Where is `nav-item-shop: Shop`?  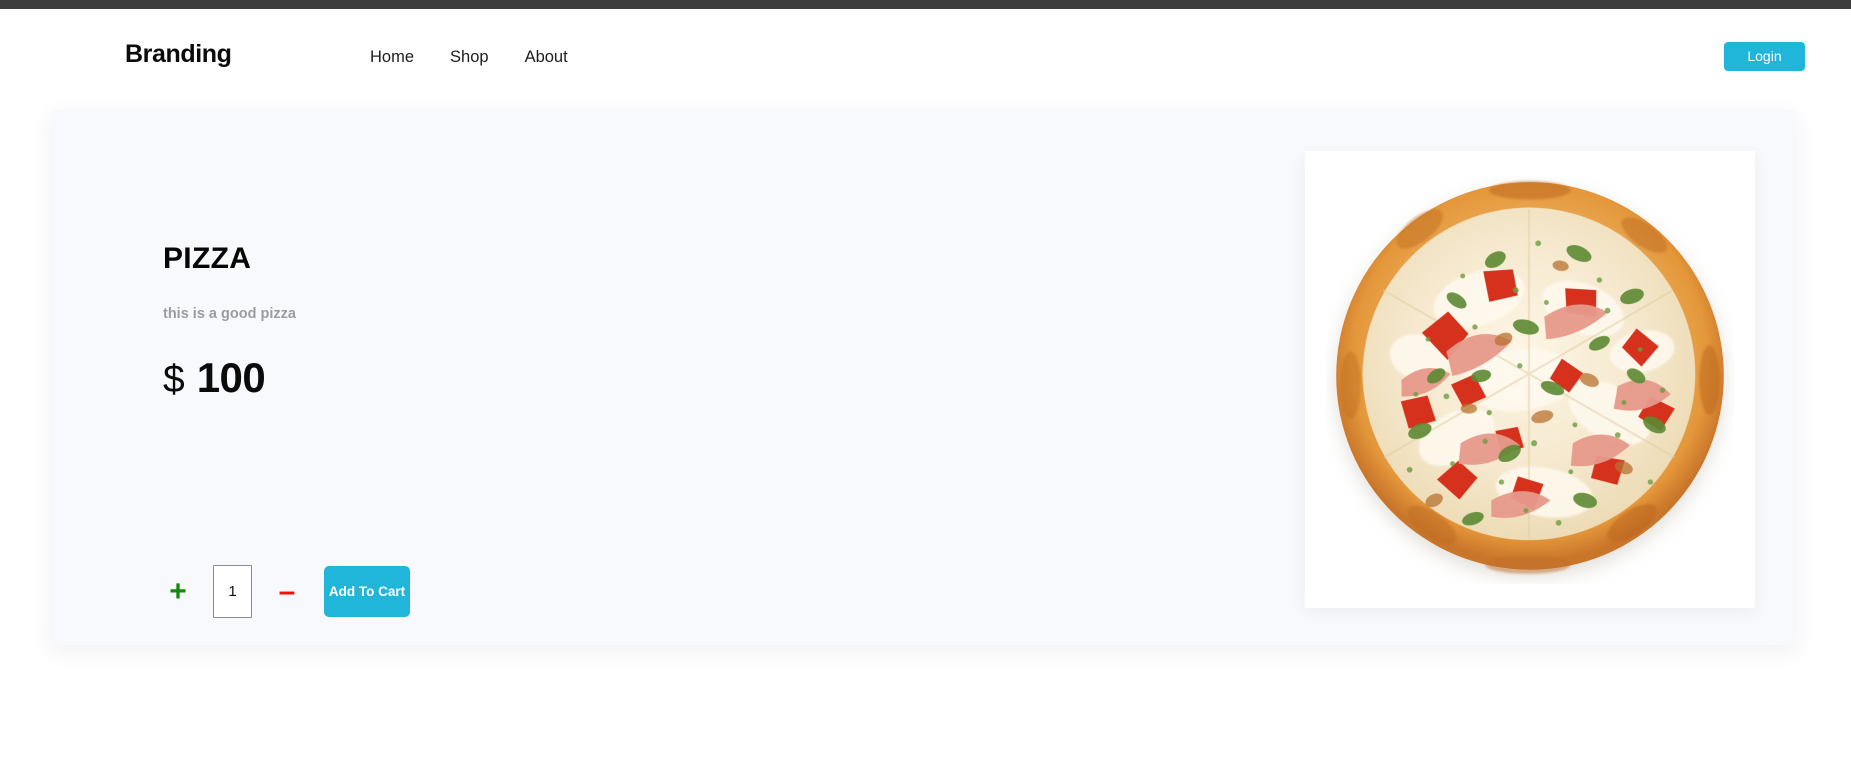
nav-item-shop: Shop is located at coordinates (469, 57).